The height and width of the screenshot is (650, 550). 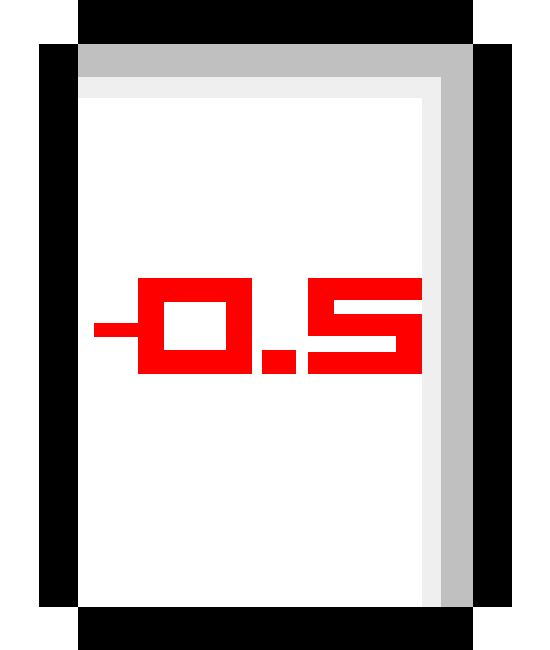 What do you see at coordinates (275, 628) in the screenshot?
I see `card-border-bottom` at bounding box center [275, 628].